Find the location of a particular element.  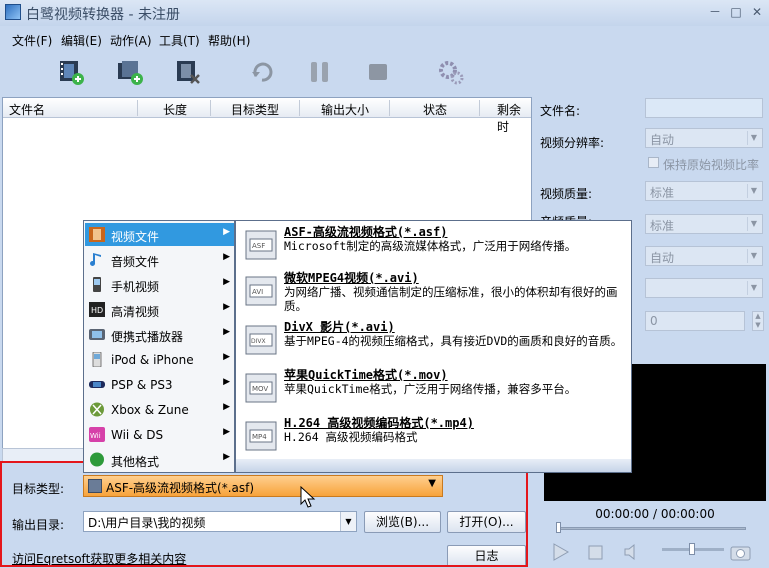

other-format-icon is located at coordinates (97, 459).